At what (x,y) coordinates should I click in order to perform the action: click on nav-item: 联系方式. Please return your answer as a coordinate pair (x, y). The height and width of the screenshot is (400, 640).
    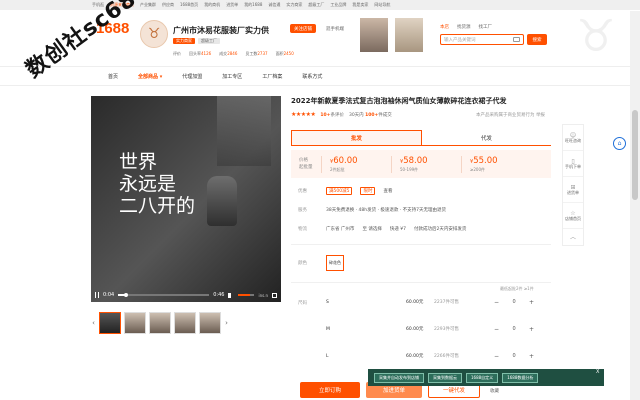
    Looking at the image, I should click on (312, 76).